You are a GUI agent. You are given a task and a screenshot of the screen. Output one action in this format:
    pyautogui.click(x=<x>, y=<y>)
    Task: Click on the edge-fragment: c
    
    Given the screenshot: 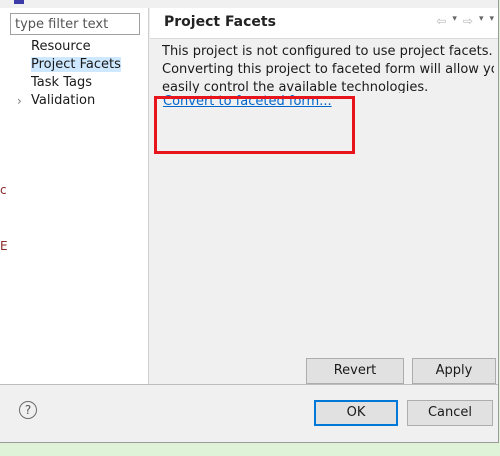 What is the action you would take?
    pyautogui.click(x=3, y=190)
    